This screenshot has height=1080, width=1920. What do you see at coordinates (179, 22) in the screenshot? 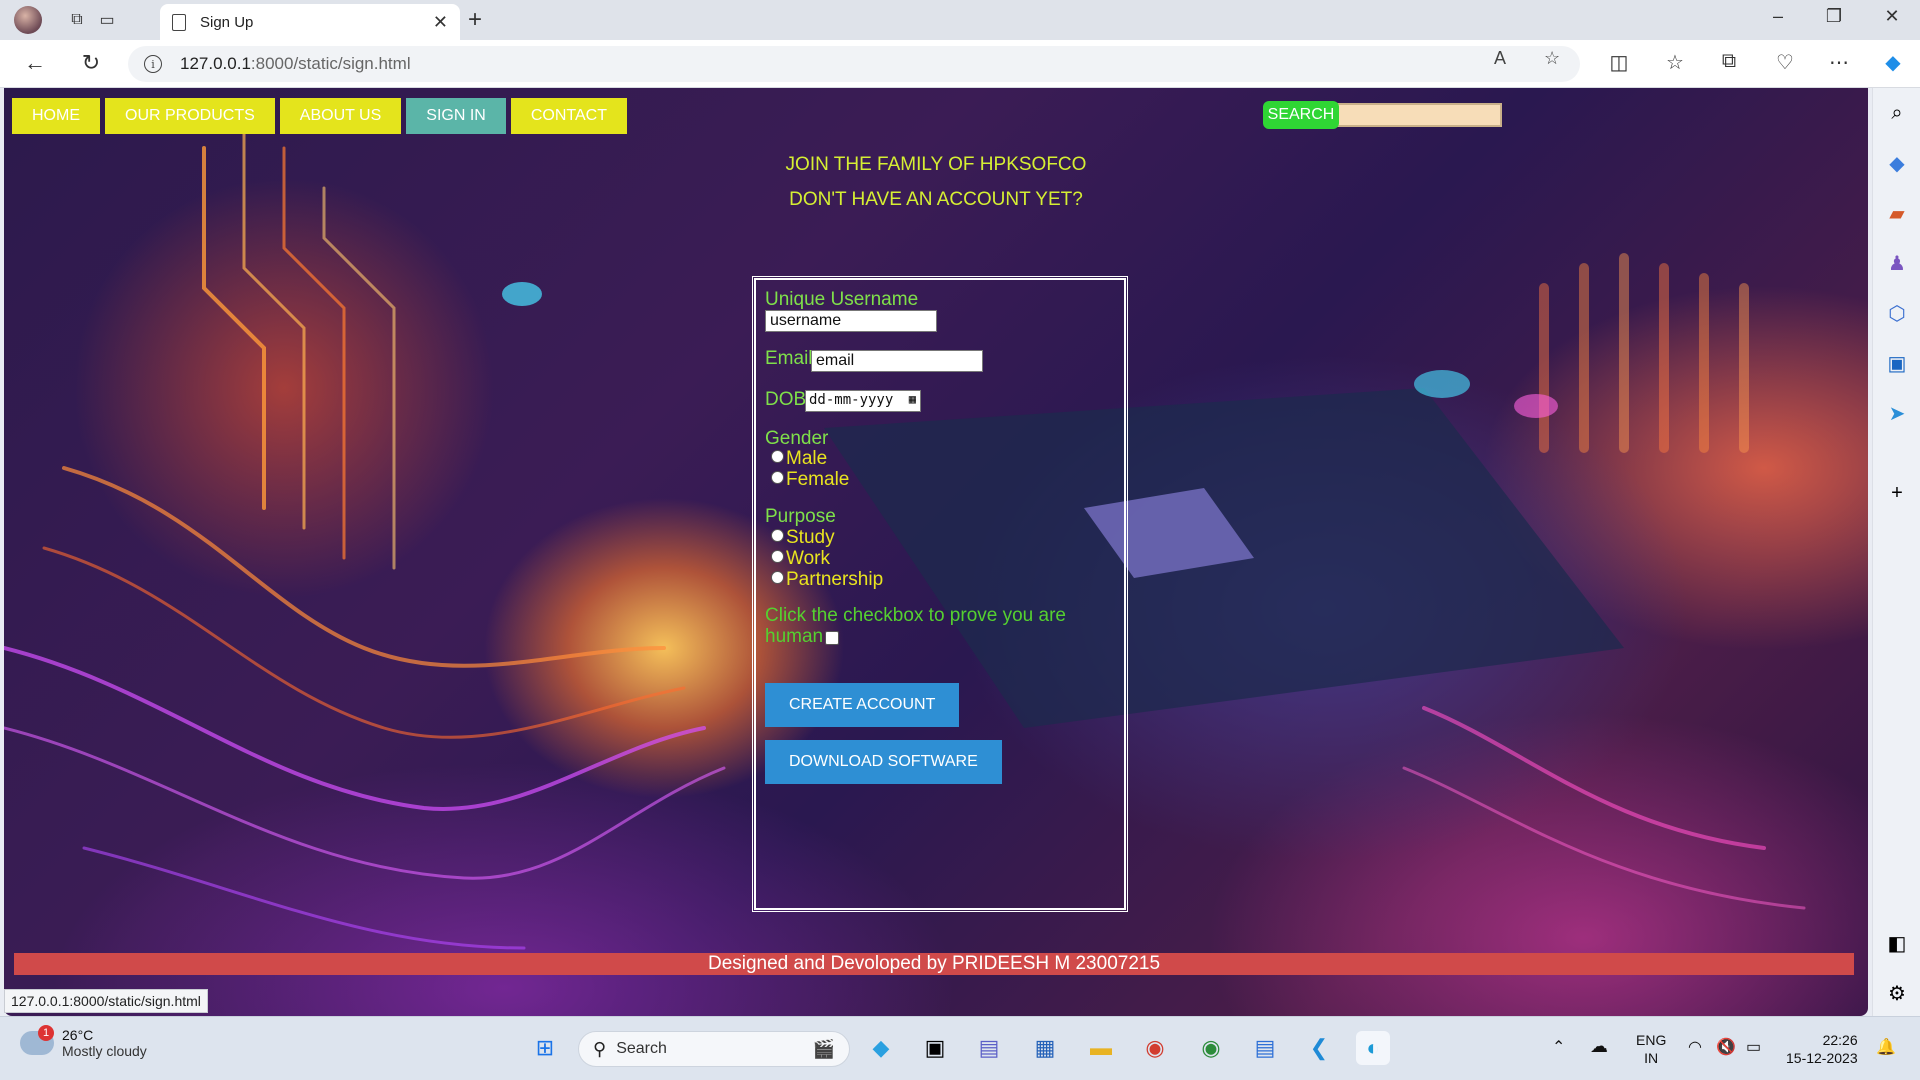
I see `page-icon` at bounding box center [179, 22].